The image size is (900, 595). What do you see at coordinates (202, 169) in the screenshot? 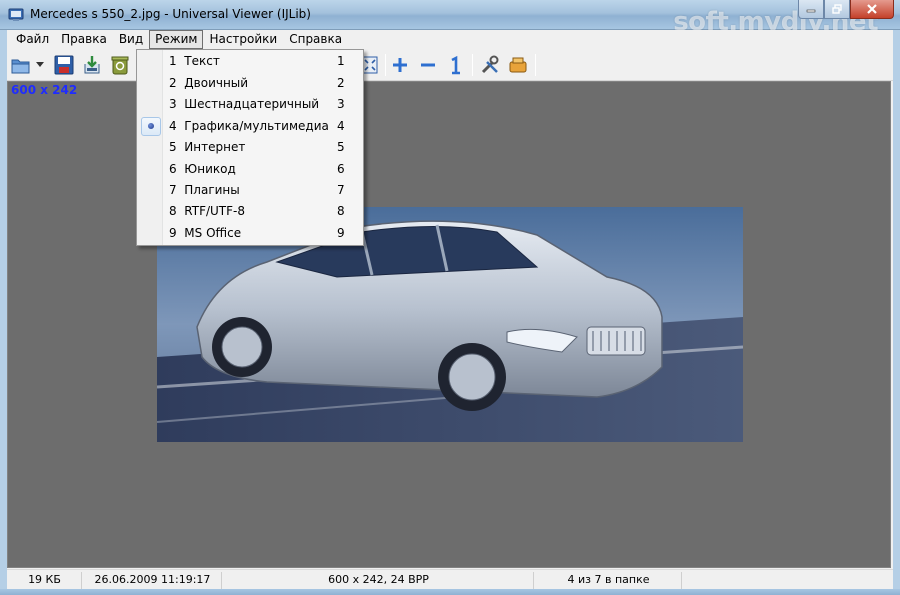
I see `mode-menu-item-label: 6 Юникод` at bounding box center [202, 169].